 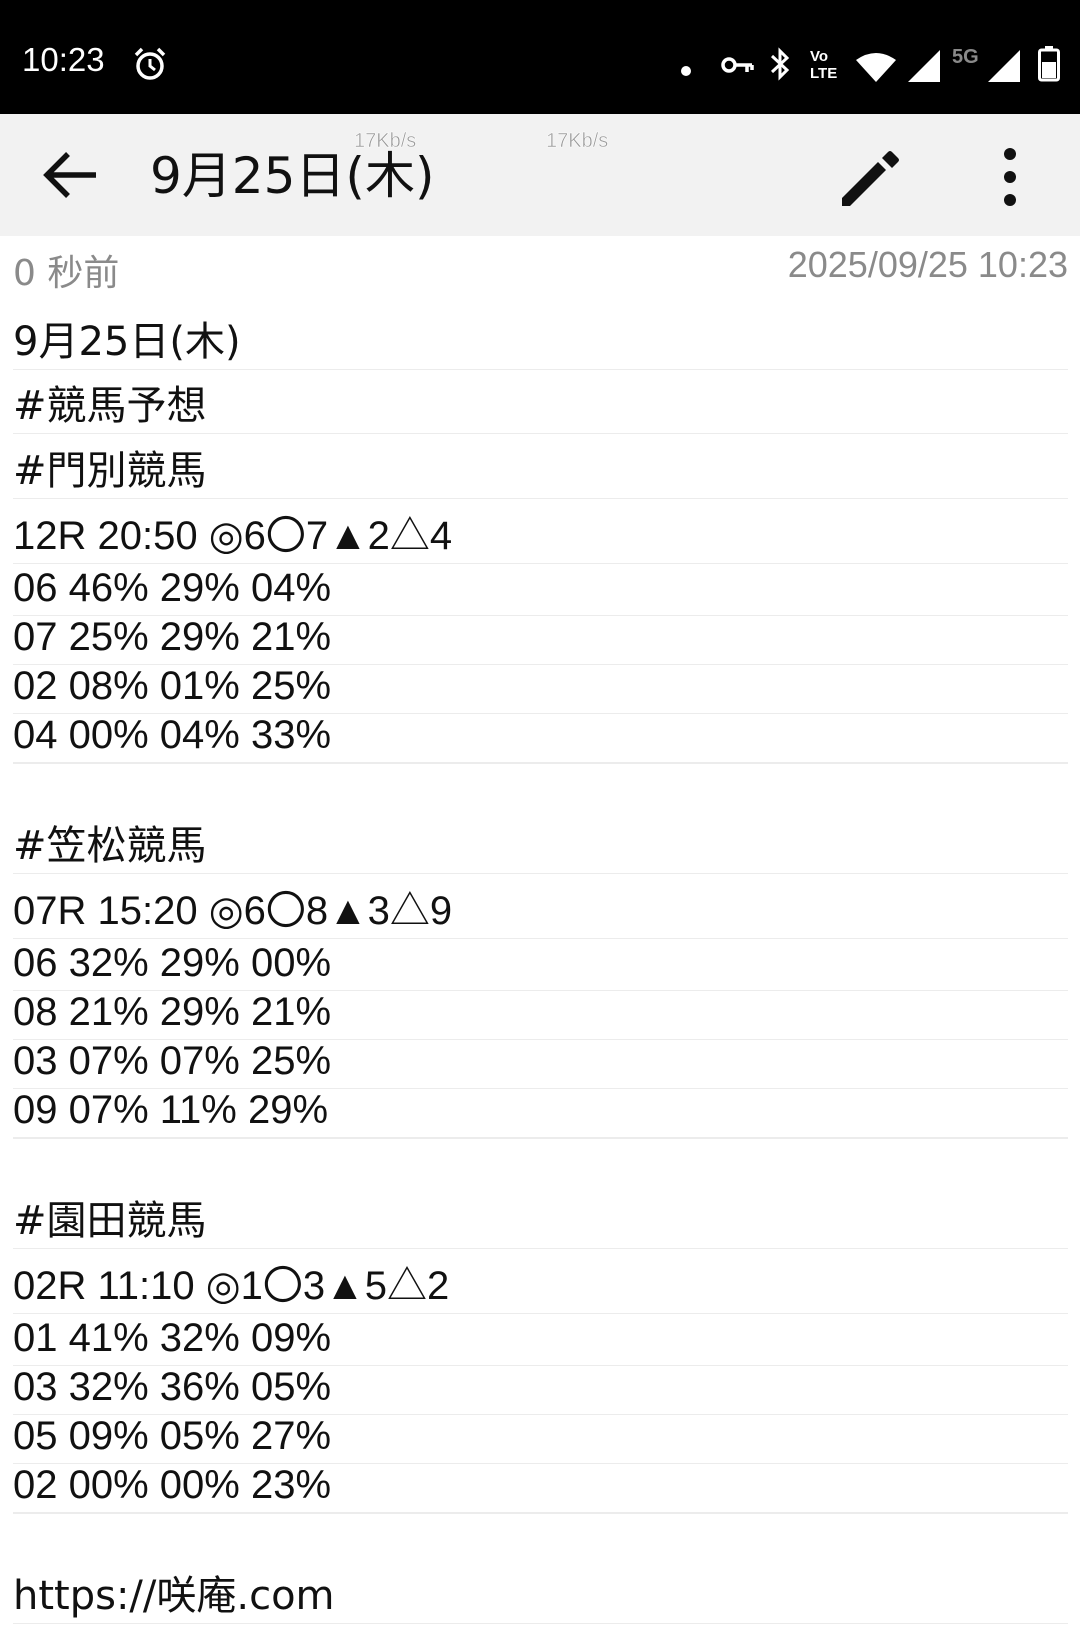 What do you see at coordinates (737, 67) in the screenshot?
I see `vpn-key-icon` at bounding box center [737, 67].